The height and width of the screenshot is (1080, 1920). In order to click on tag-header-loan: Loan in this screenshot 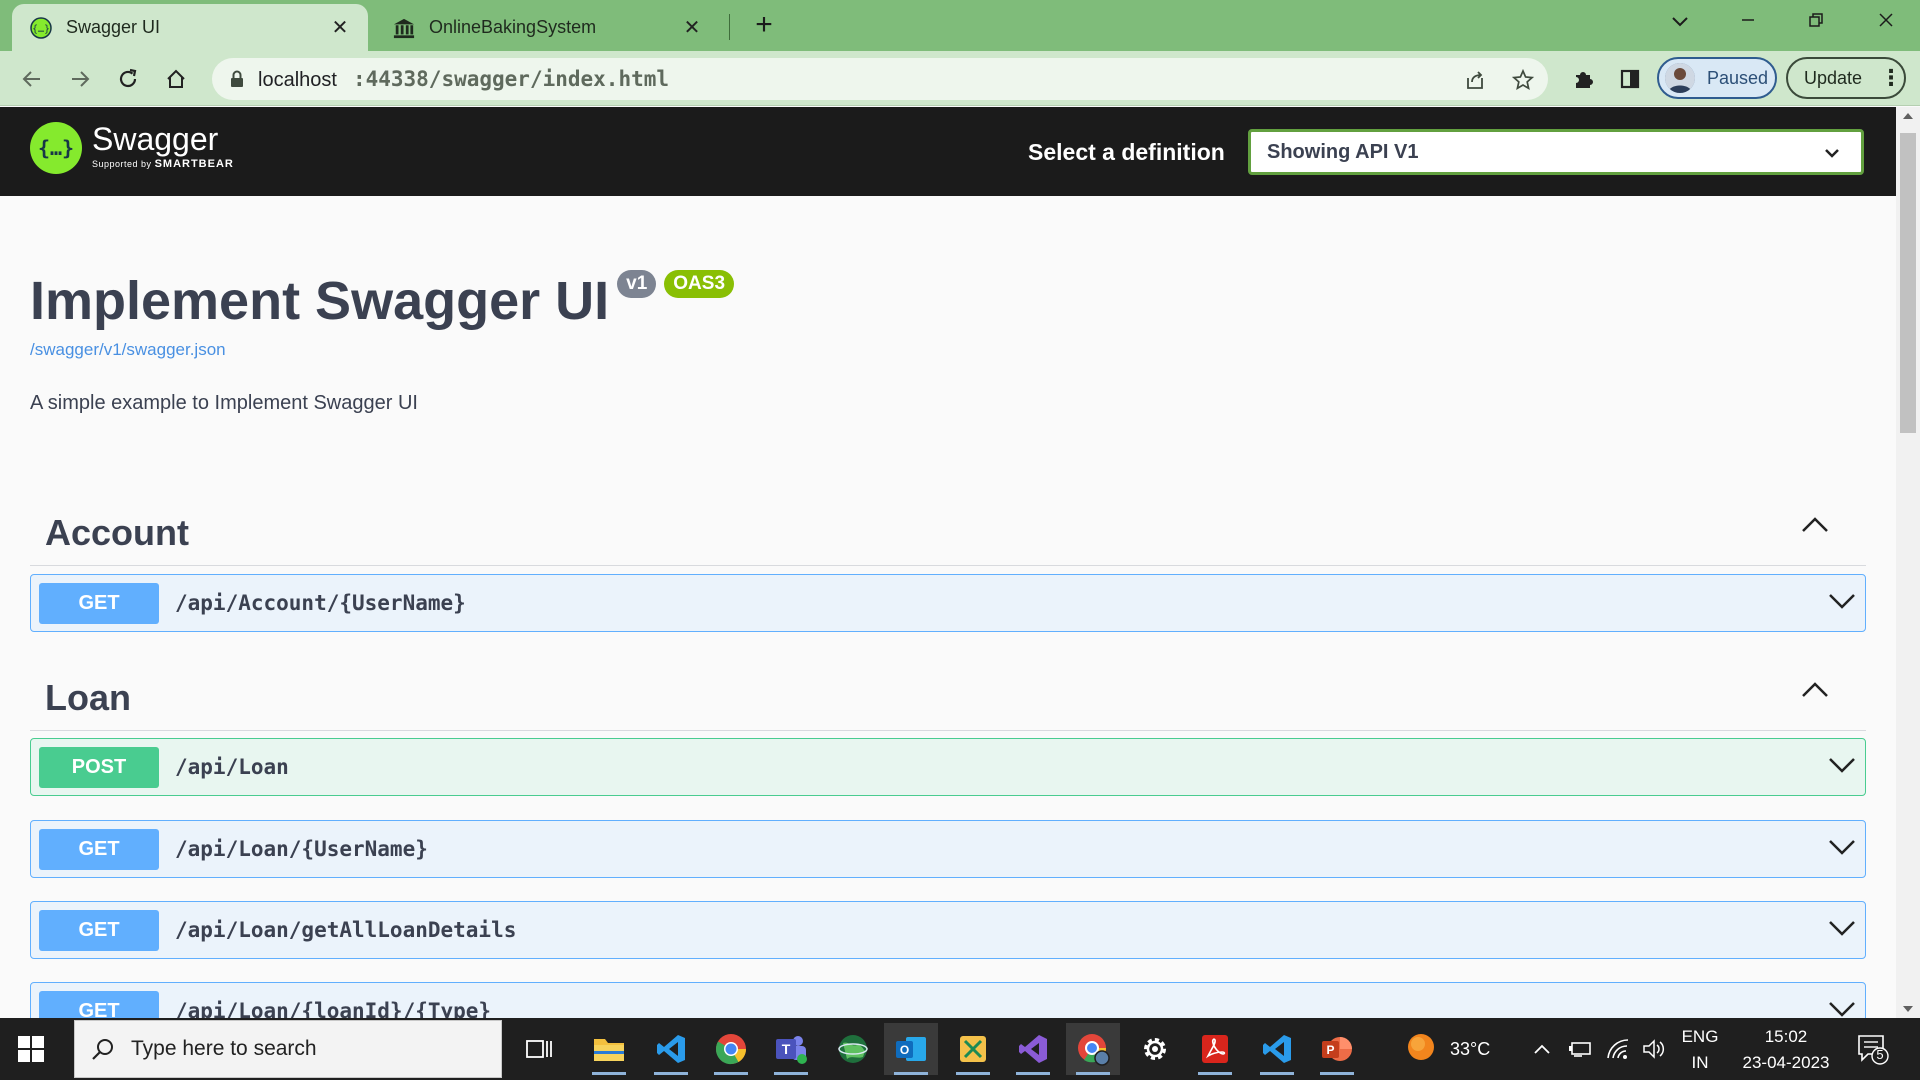, I will do `click(948, 695)`.